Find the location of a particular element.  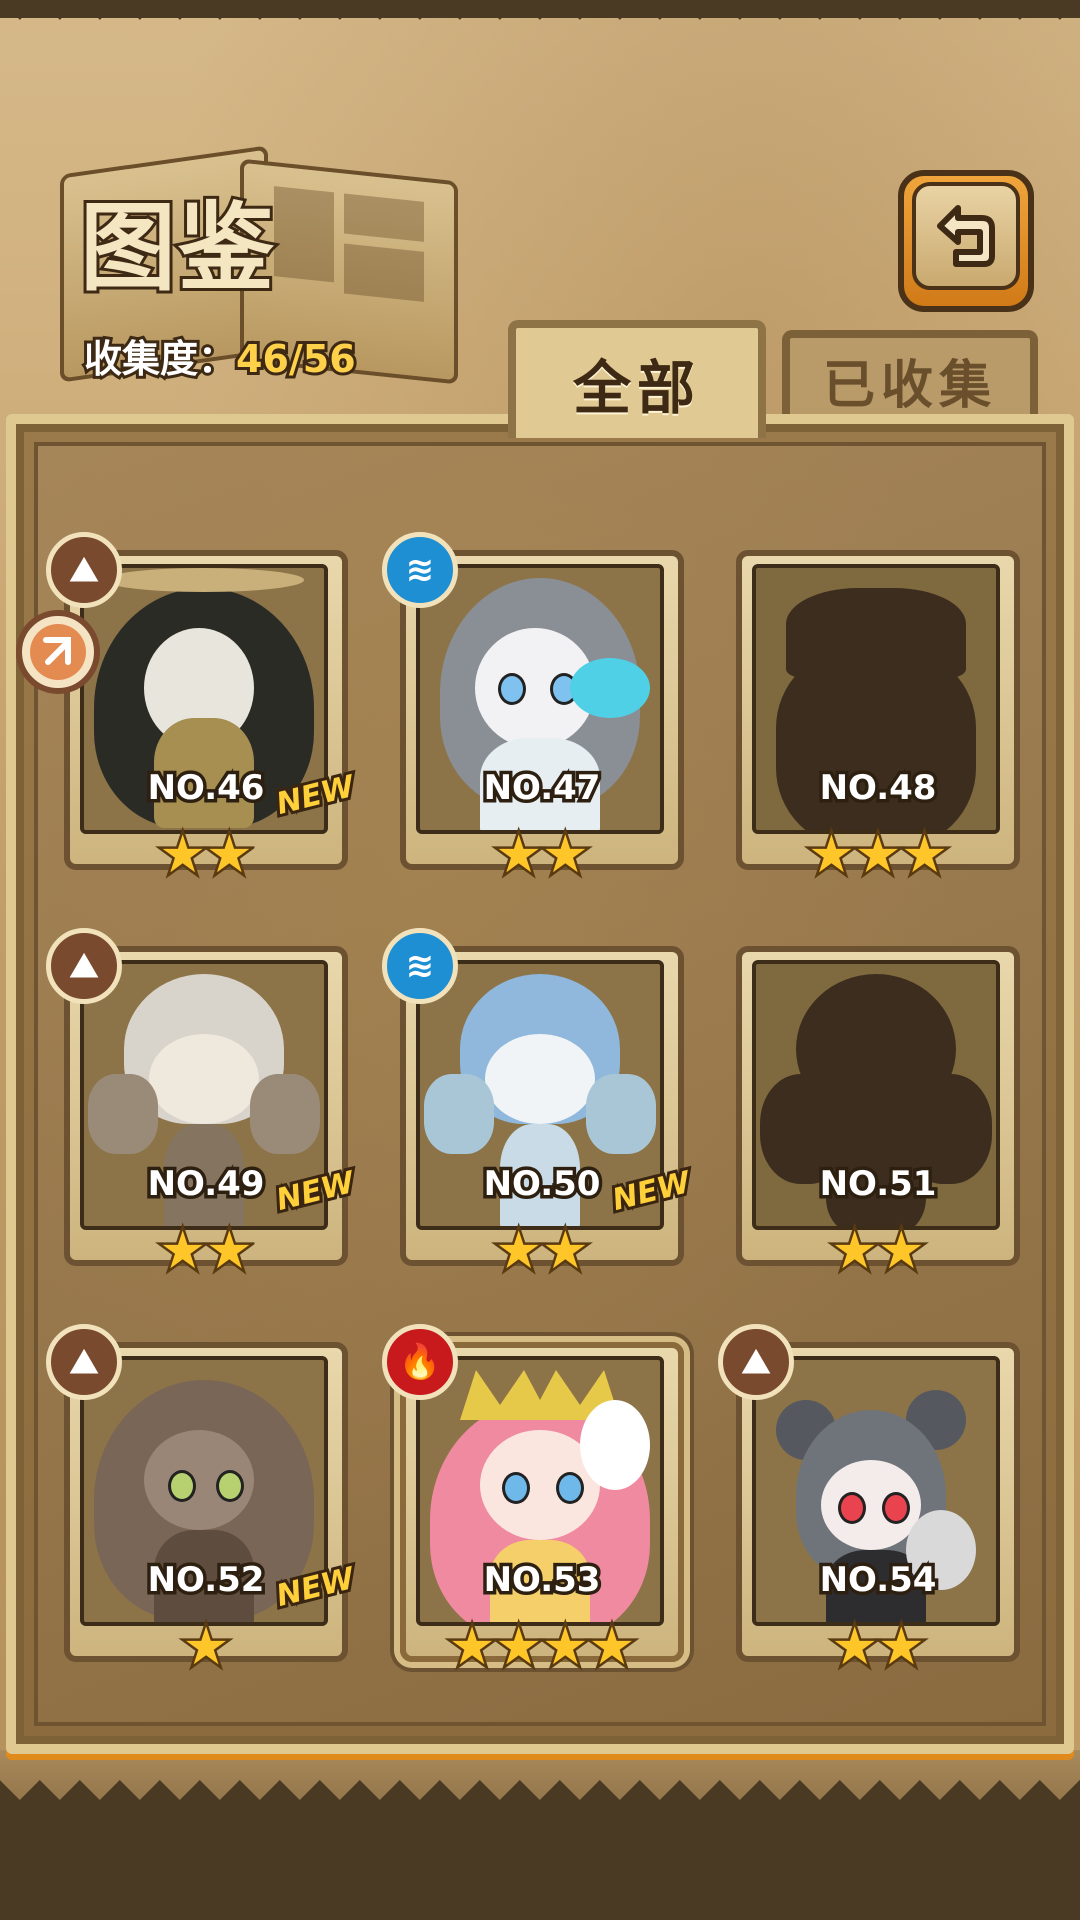

top-border is located at coordinates (540, 30).